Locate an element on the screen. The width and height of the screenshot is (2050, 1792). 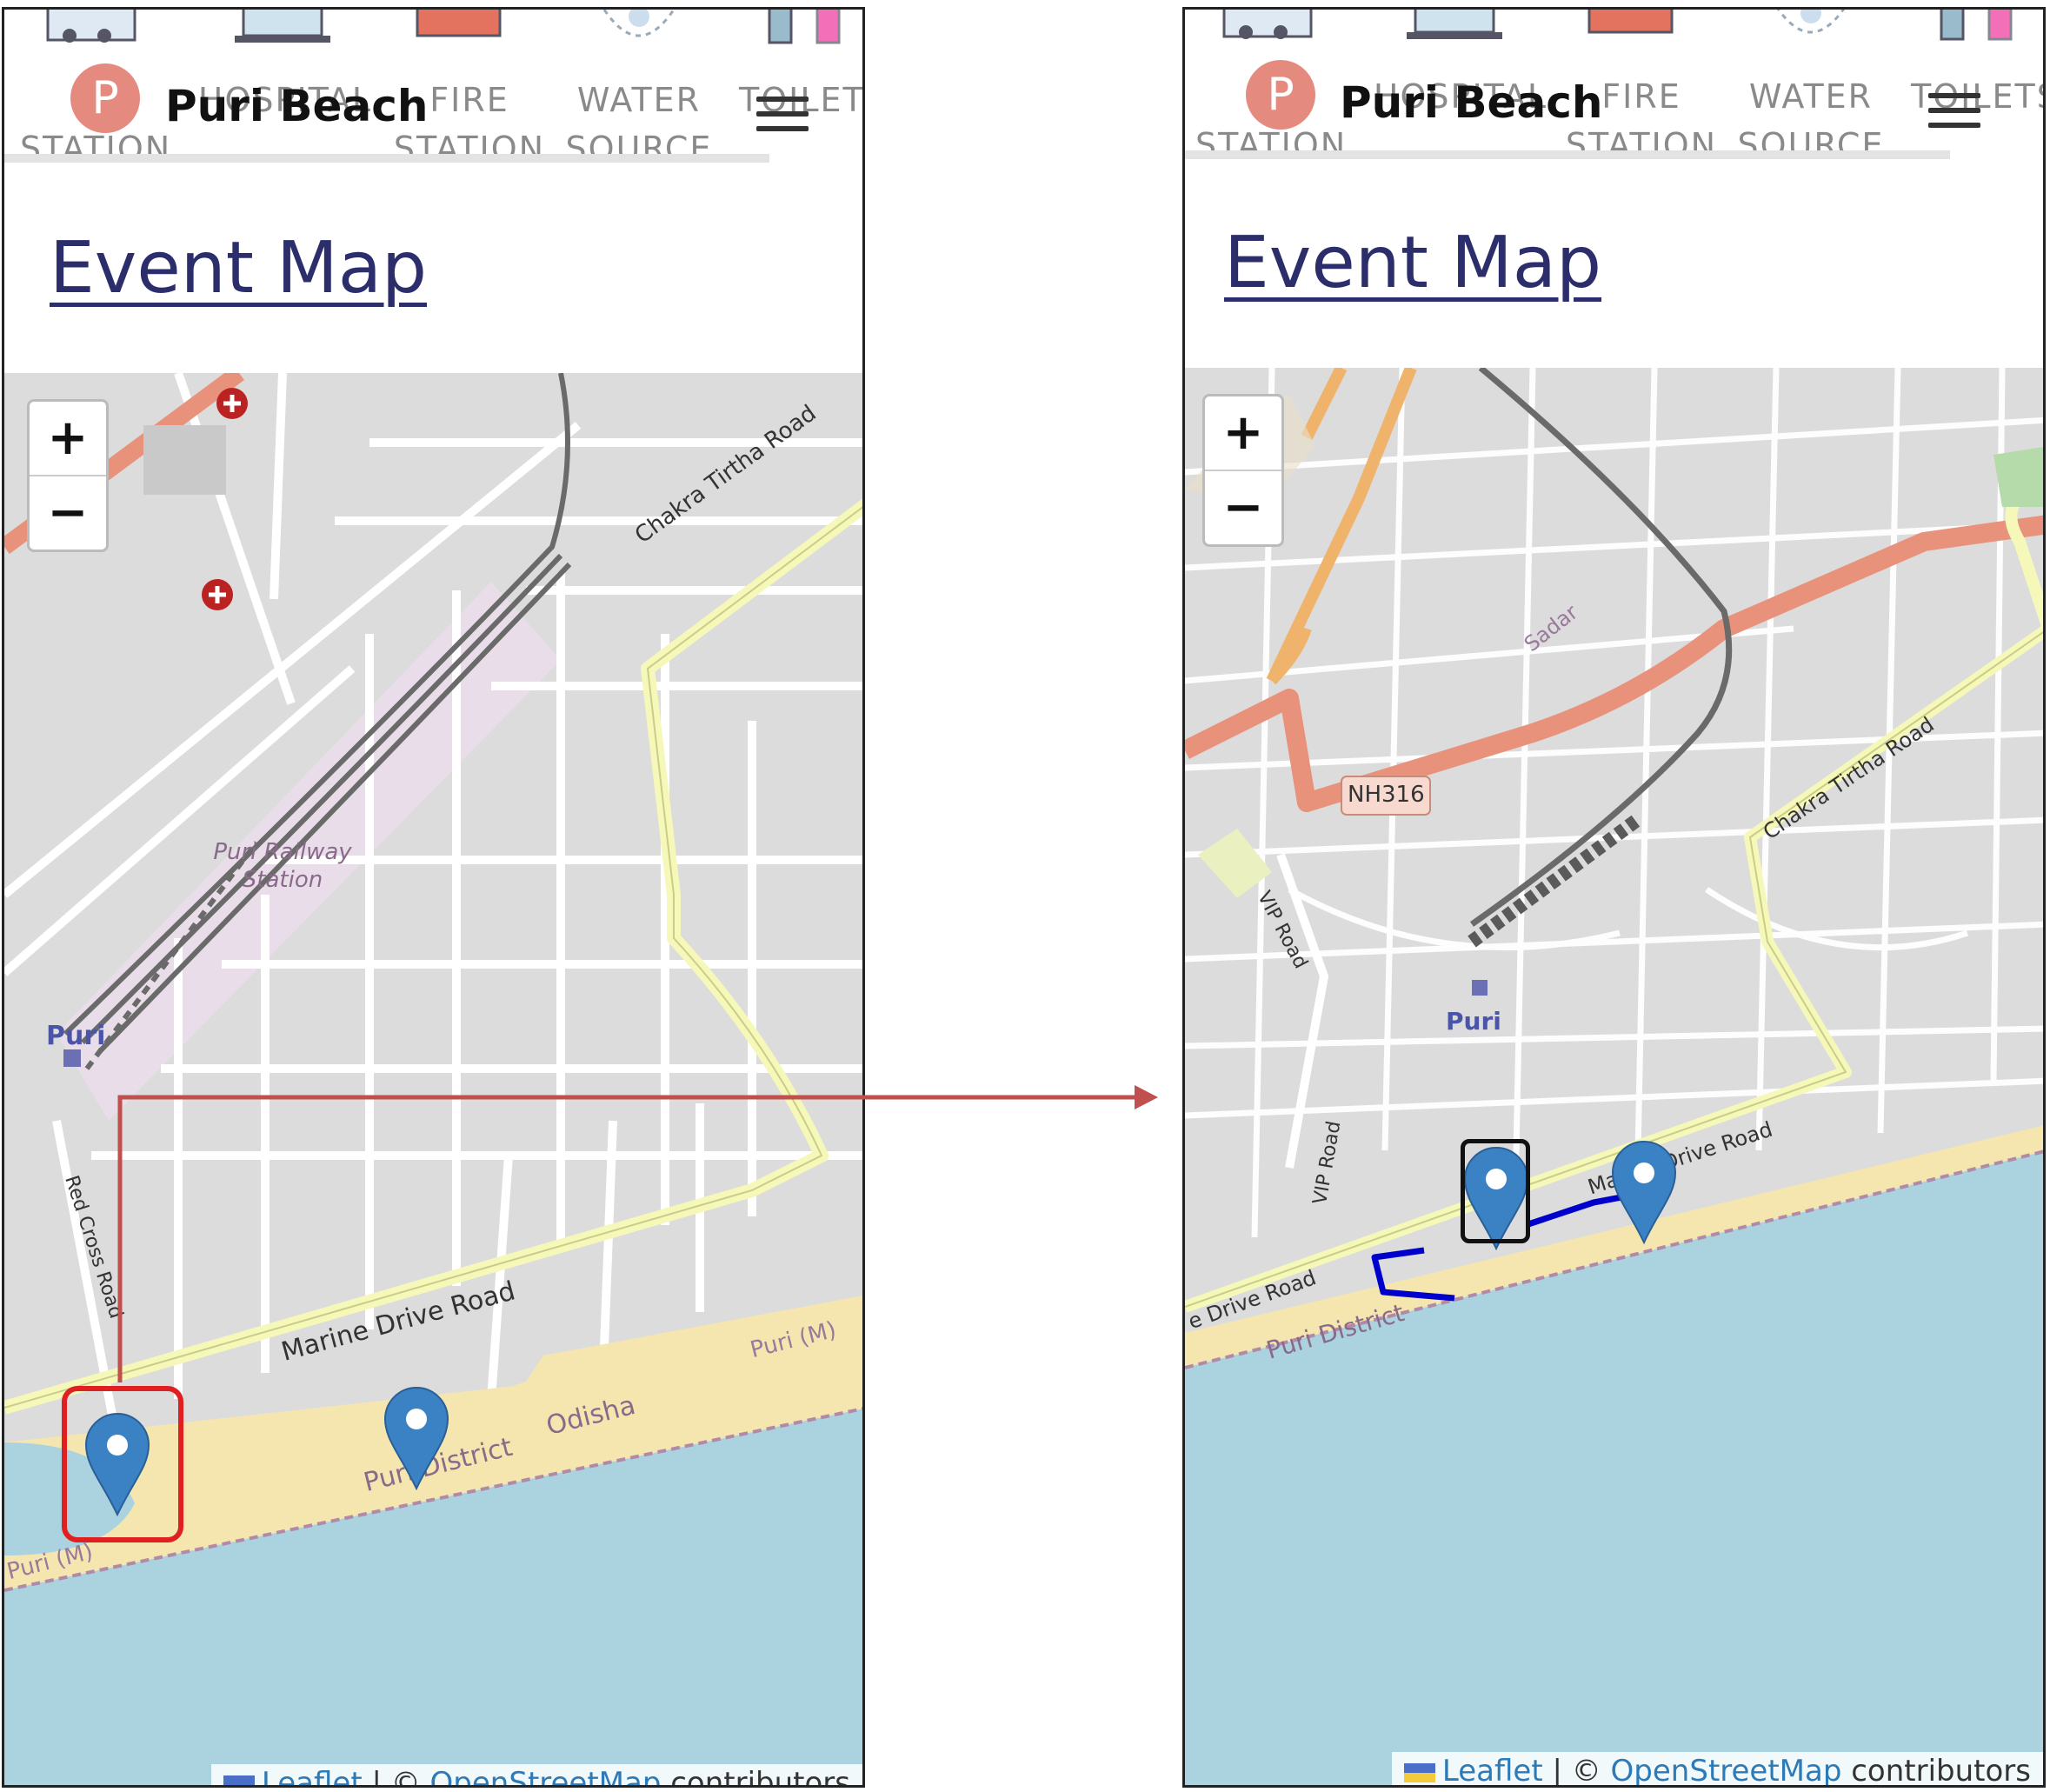
map-label-nh316: NH316 is located at coordinates (1386, 795).